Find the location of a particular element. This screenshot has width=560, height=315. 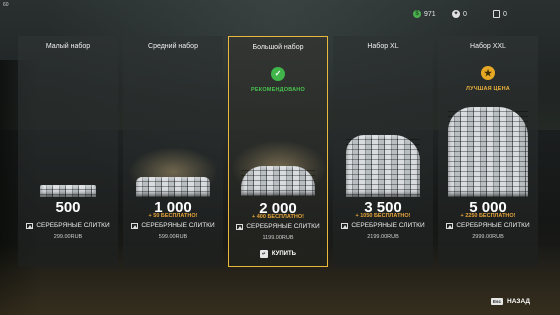

pack-price: 1199.00RUB is located at coordinates (278, 238).